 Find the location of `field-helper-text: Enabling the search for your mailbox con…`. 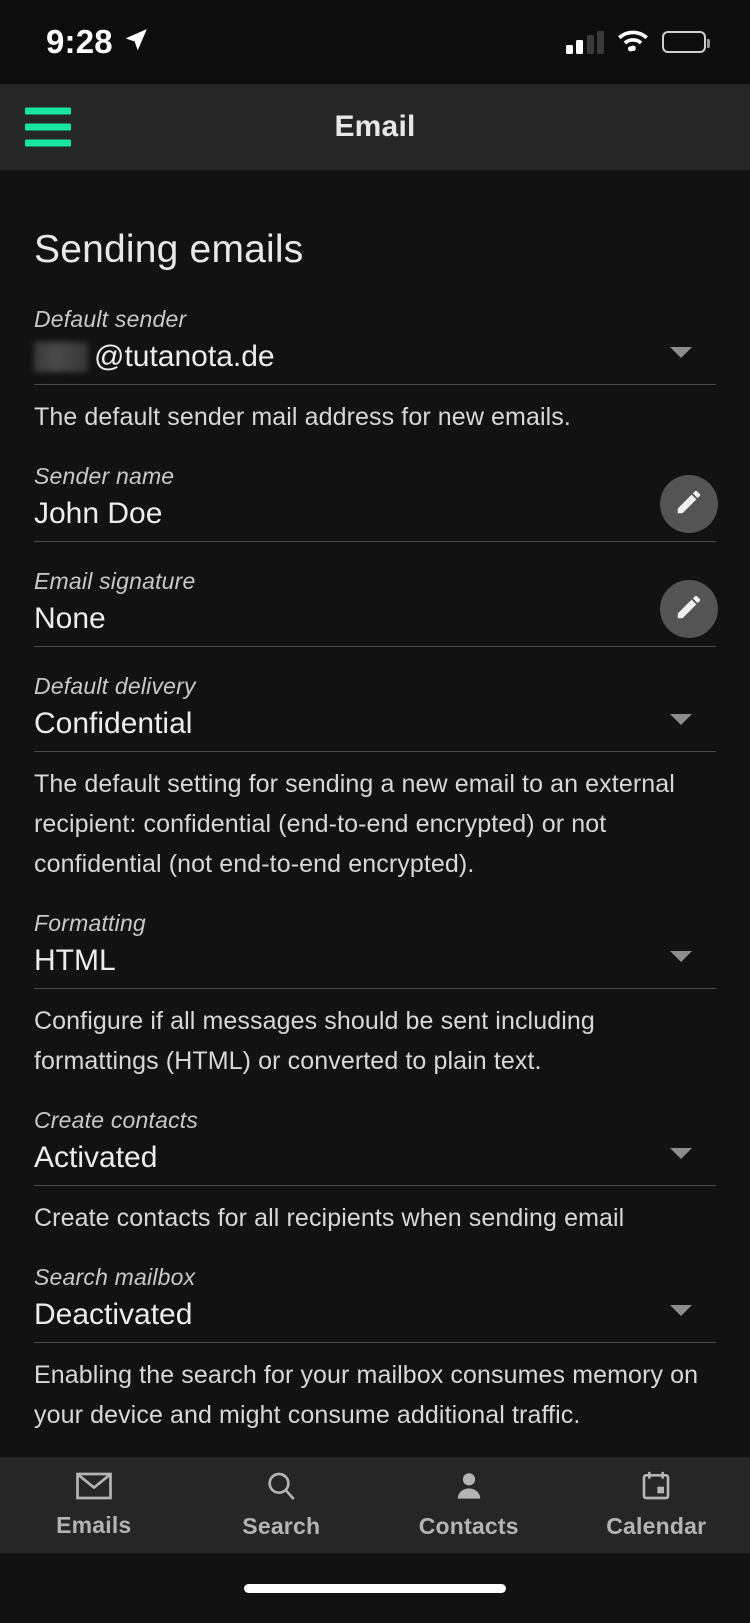

field-helper-text: Enabling the search for your mailbox con… is located at coordinates (366, 1395).